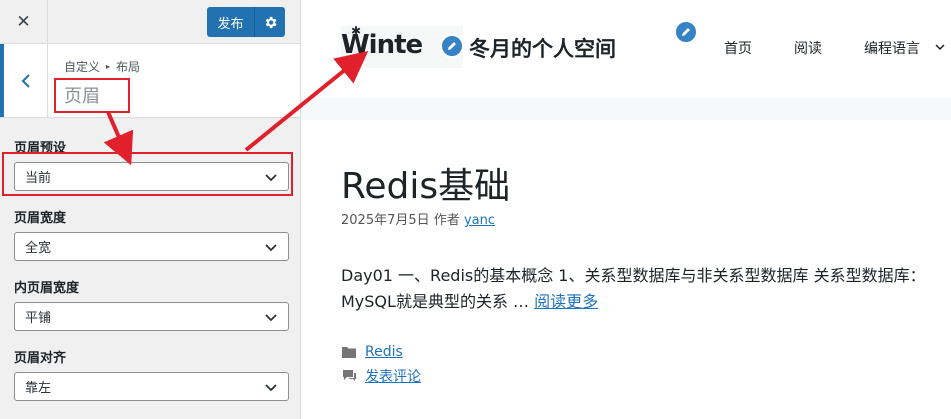 The image size is (951, 419). Describe the element at coordinates (892, 48) in the screenshot. I see `nav-item-programming: 编程语言` at that location.